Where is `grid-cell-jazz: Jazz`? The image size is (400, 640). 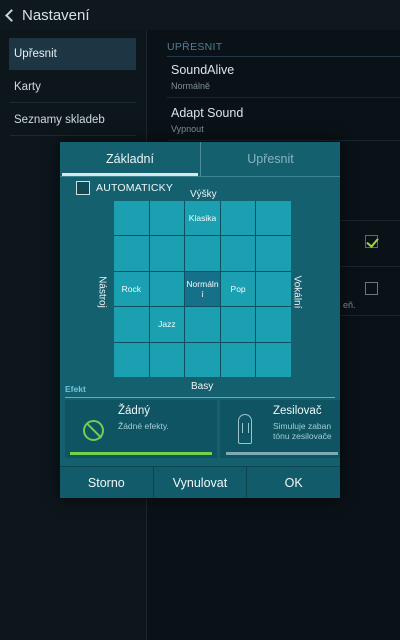 grid-cell-jazz: Jazz is located at coordinates (167, 324).